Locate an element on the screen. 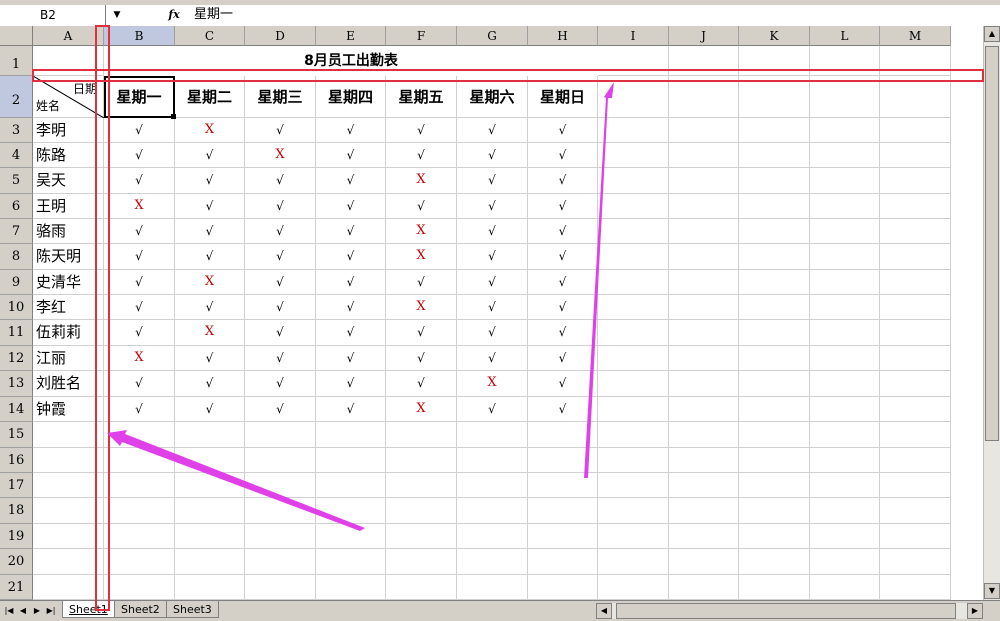  column-header-c: C is located at coordinates (210, 36).